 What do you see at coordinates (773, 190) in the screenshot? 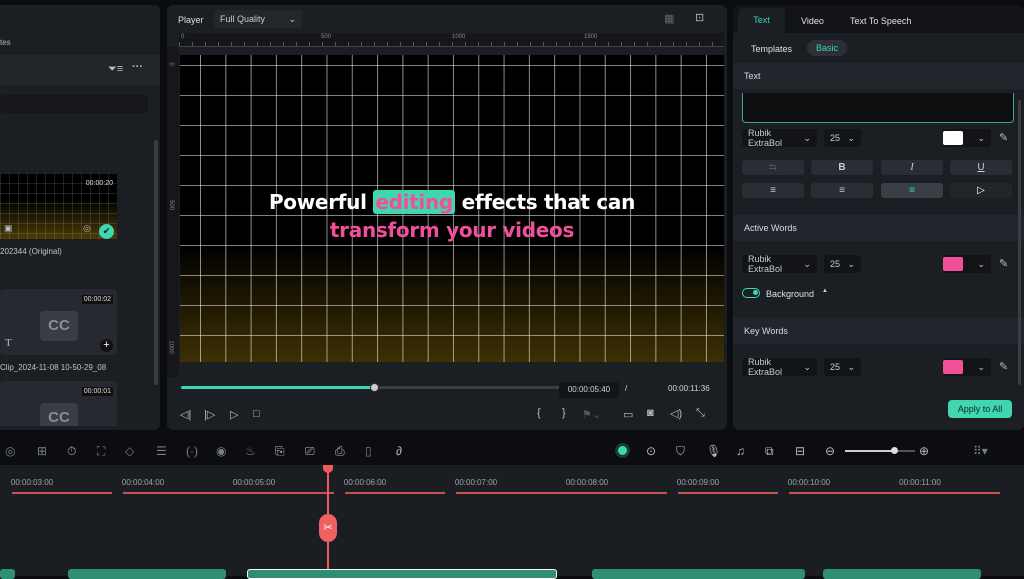
I see `align-left-button: ≡` at bounding box center [773, 190].